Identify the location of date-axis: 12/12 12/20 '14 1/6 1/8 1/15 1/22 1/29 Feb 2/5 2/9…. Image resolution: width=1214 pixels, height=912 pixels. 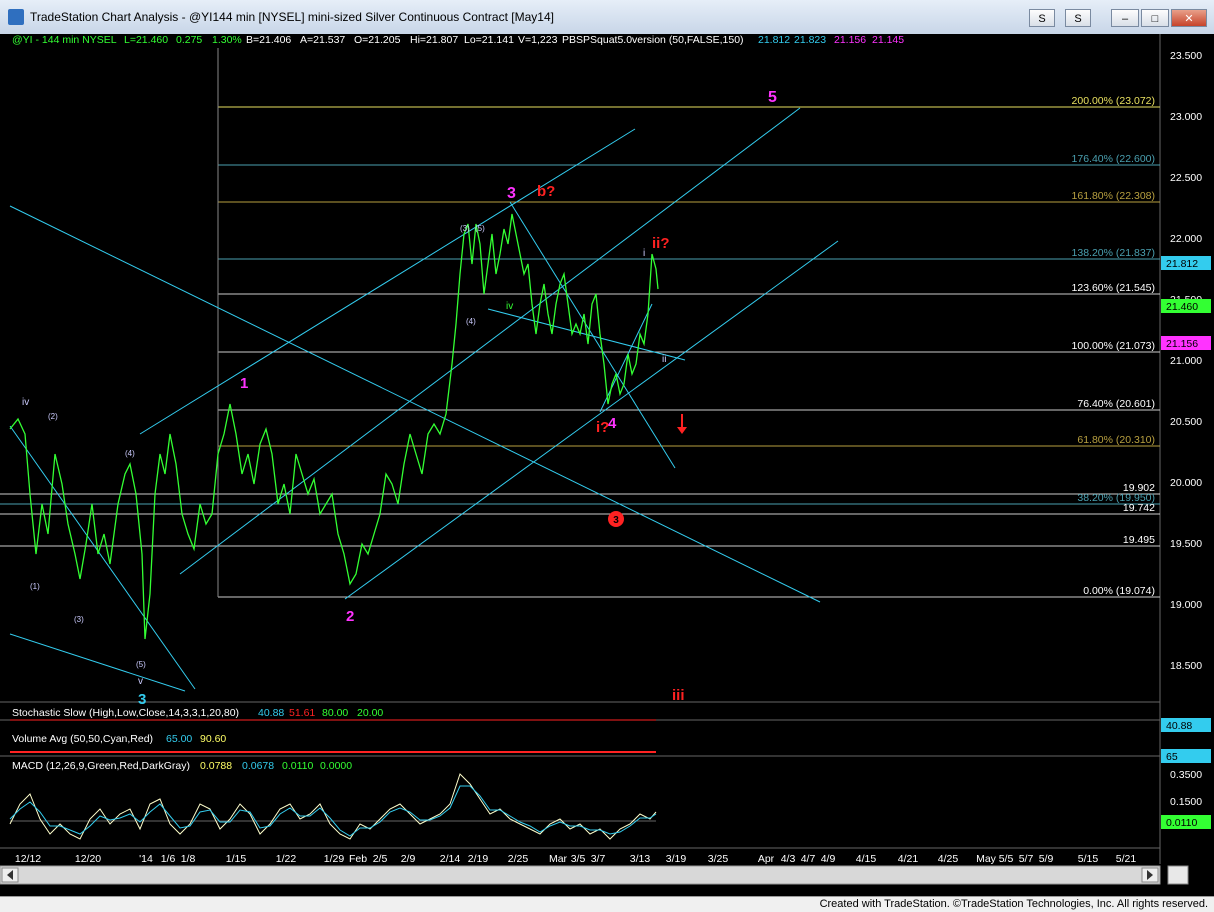
(576, 859).